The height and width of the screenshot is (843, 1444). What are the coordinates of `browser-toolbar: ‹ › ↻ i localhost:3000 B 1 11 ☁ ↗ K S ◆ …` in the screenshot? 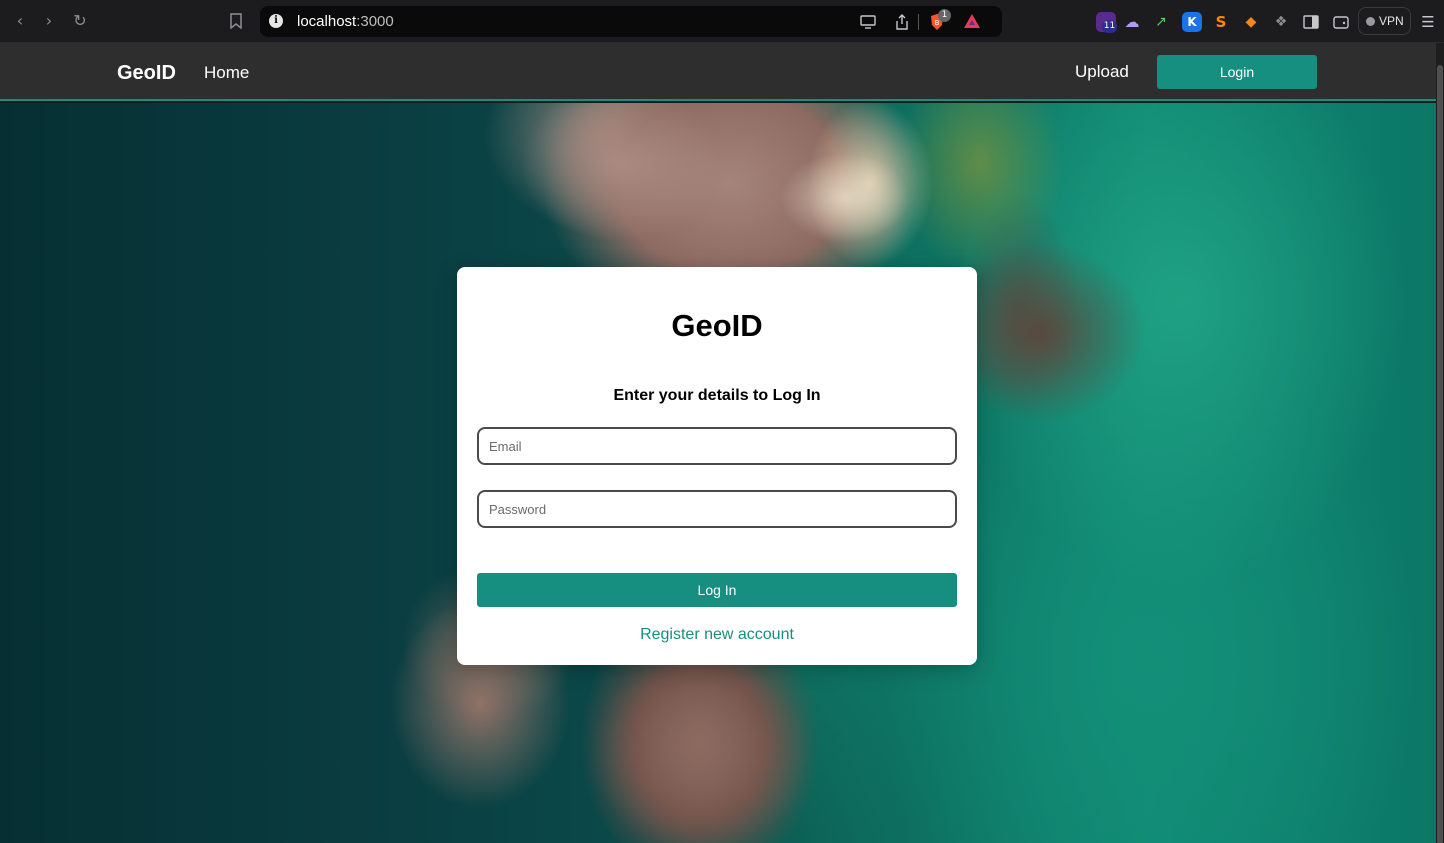 It's located at (722, 21).